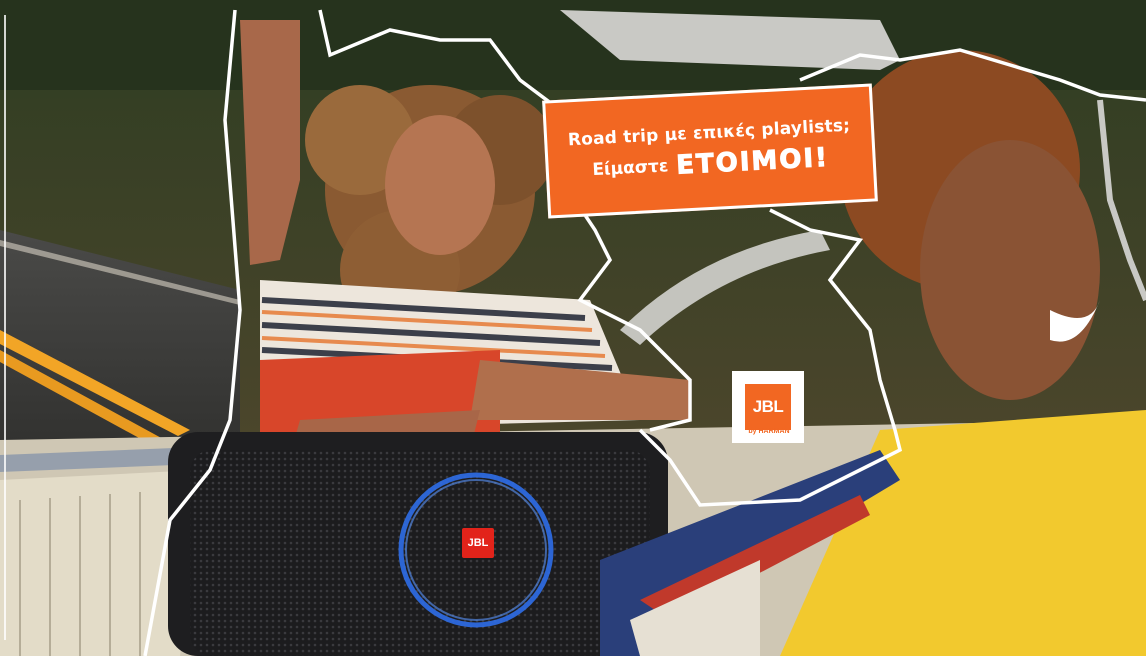 The image size is (1146, 656). I want to click on jbl-logo-square: JBL, so click(768, 407).